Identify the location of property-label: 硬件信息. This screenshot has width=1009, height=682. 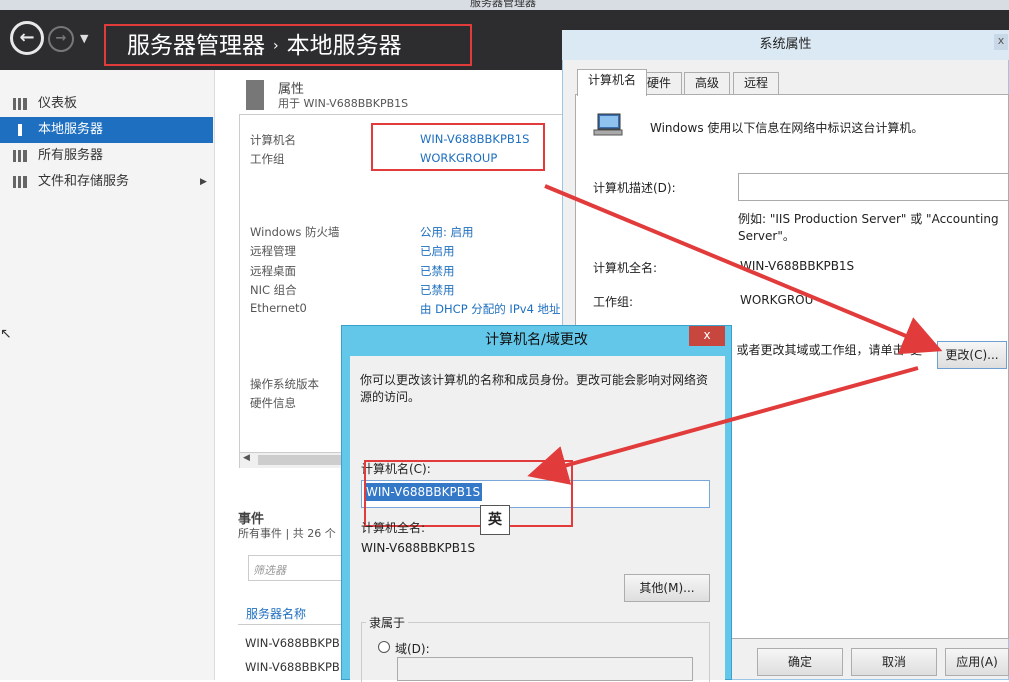
(273, 403).